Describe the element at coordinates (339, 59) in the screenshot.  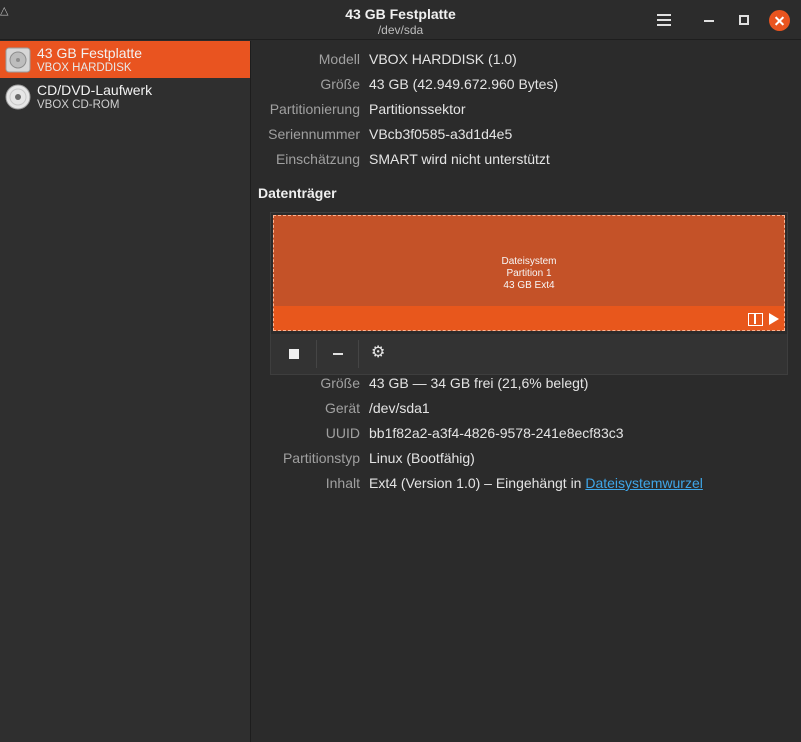
I see `drive-model-label: Modell` at that location.